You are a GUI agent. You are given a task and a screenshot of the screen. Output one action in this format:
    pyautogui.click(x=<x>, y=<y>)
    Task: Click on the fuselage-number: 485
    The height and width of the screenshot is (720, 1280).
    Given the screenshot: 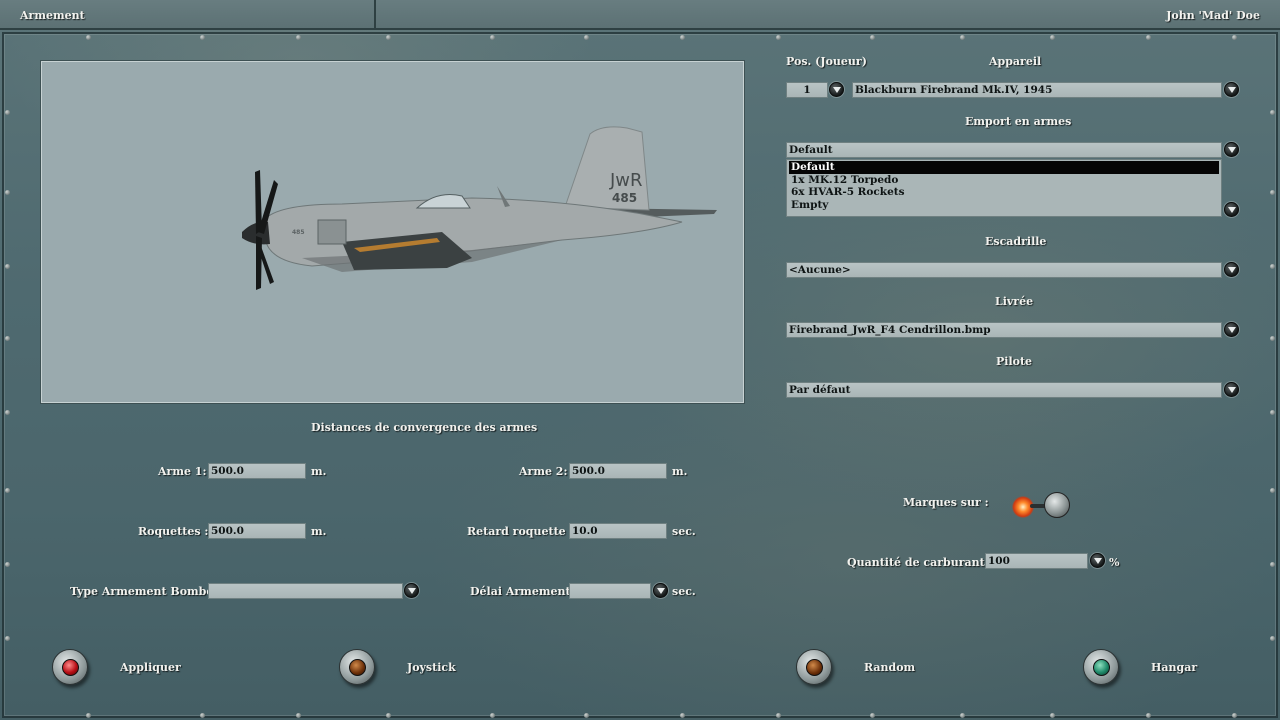 What is the action you would take?
    pyautogui.click(x=298, y=232)
    